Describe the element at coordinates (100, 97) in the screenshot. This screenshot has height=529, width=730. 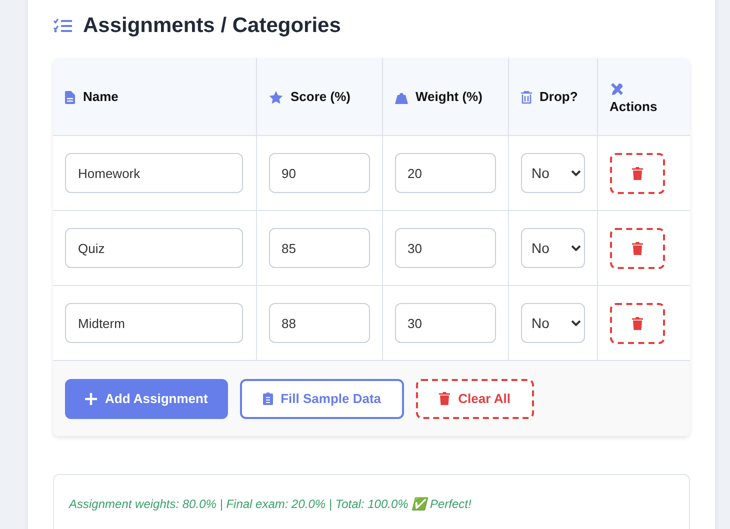
I see `column-header: Name` at that location.